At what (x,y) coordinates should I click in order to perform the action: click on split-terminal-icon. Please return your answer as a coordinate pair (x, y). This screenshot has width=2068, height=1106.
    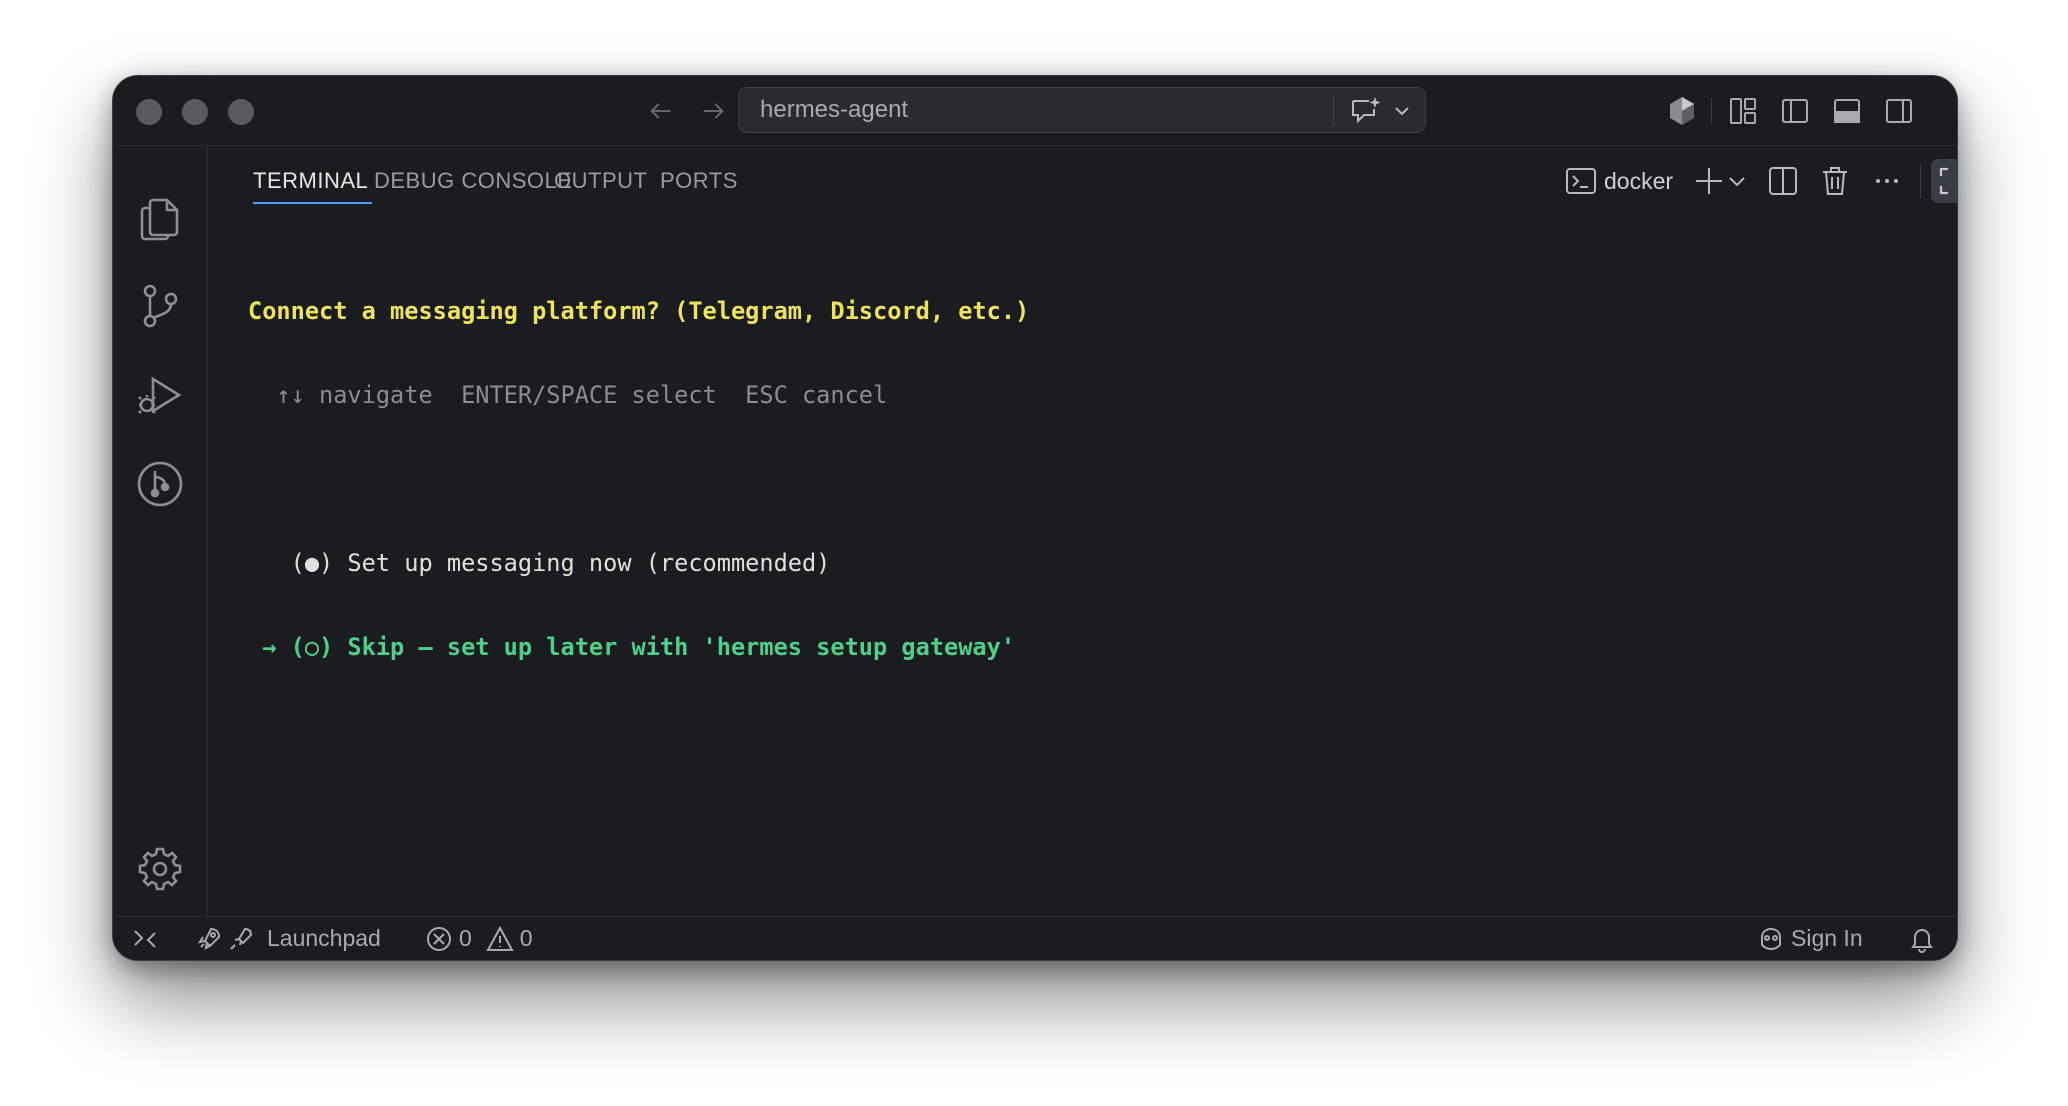
    Looking at the image, I should click on (1783, 181).